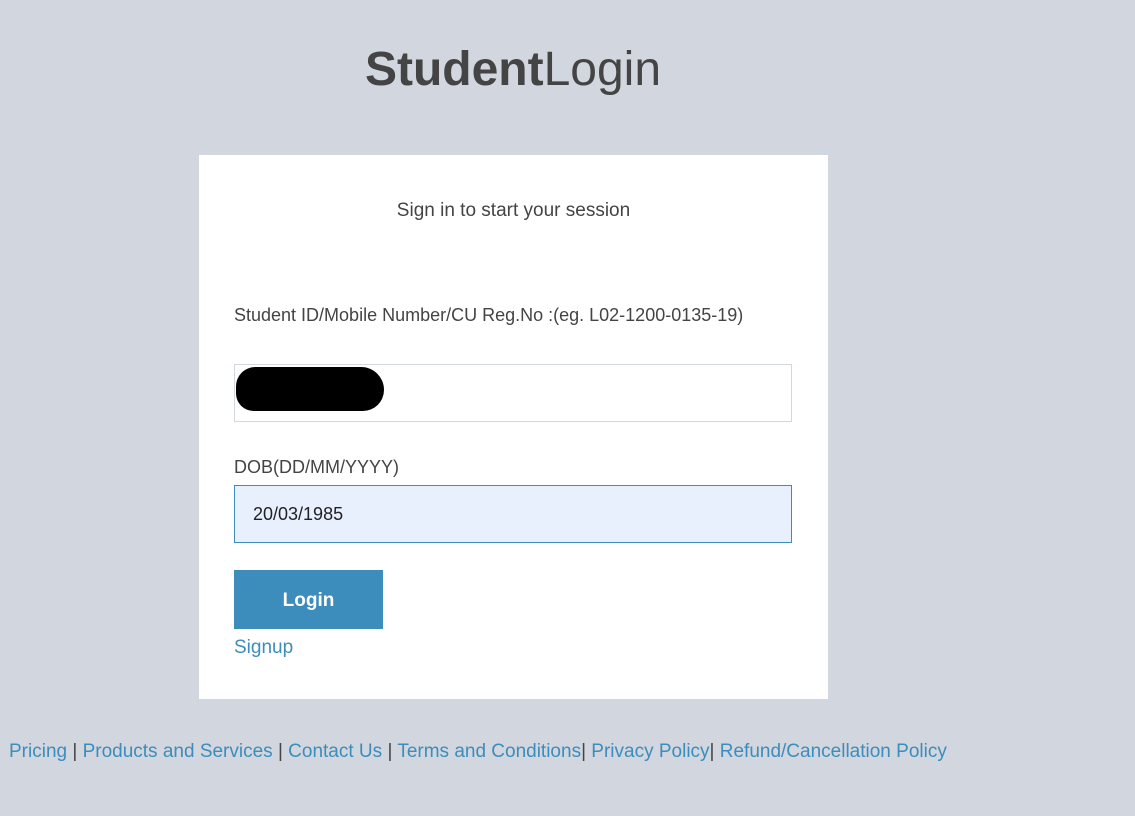  What do you see at coordinates (454, 69) in the screenshot?
I see `logo-bold-text: Student` at bounding box center [454, 69].